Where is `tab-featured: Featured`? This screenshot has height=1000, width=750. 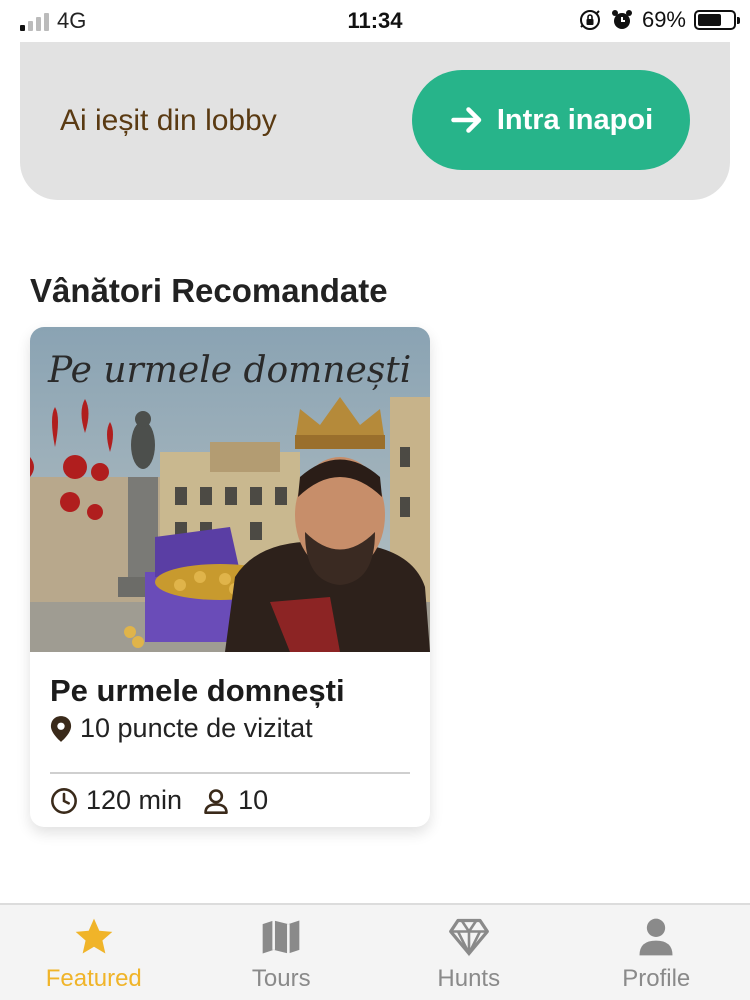 tab-featured: Featured is located at coordinates (94, 952).